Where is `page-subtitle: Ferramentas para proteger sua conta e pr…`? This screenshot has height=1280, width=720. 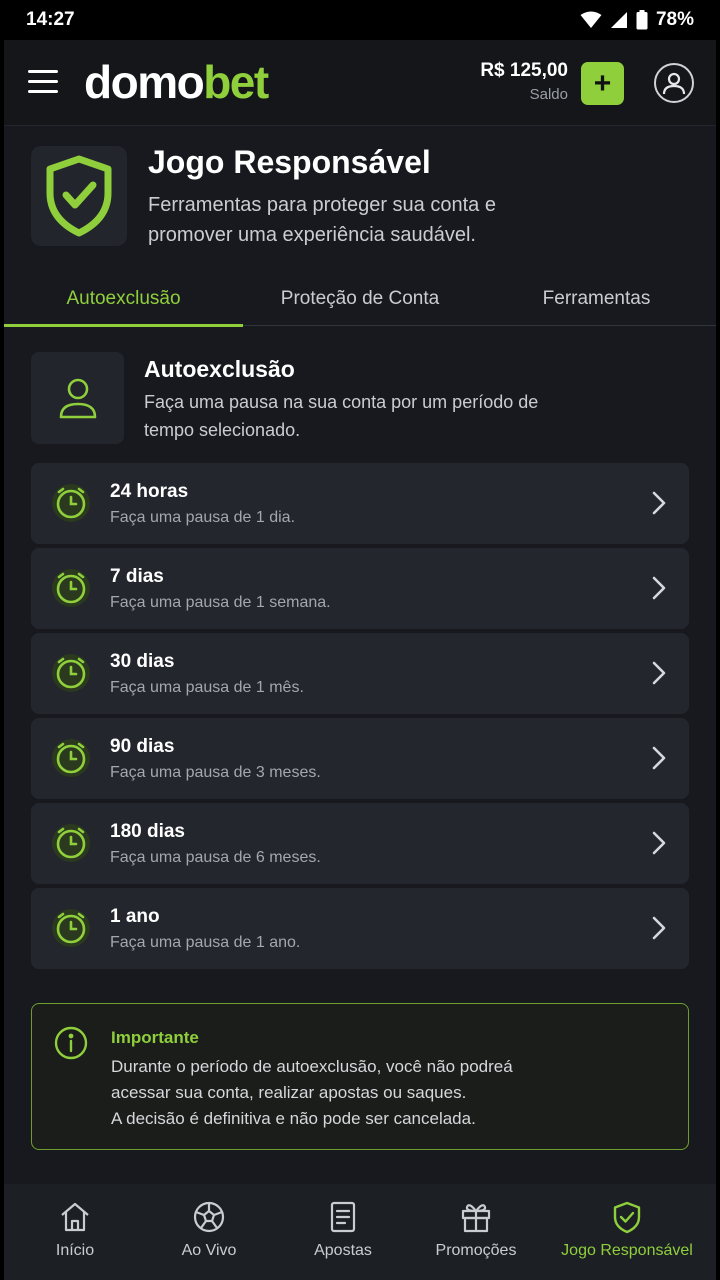 page-subtitle: Ferramentas para proteger sua conta e pr… is located at coordinates (322, 220).